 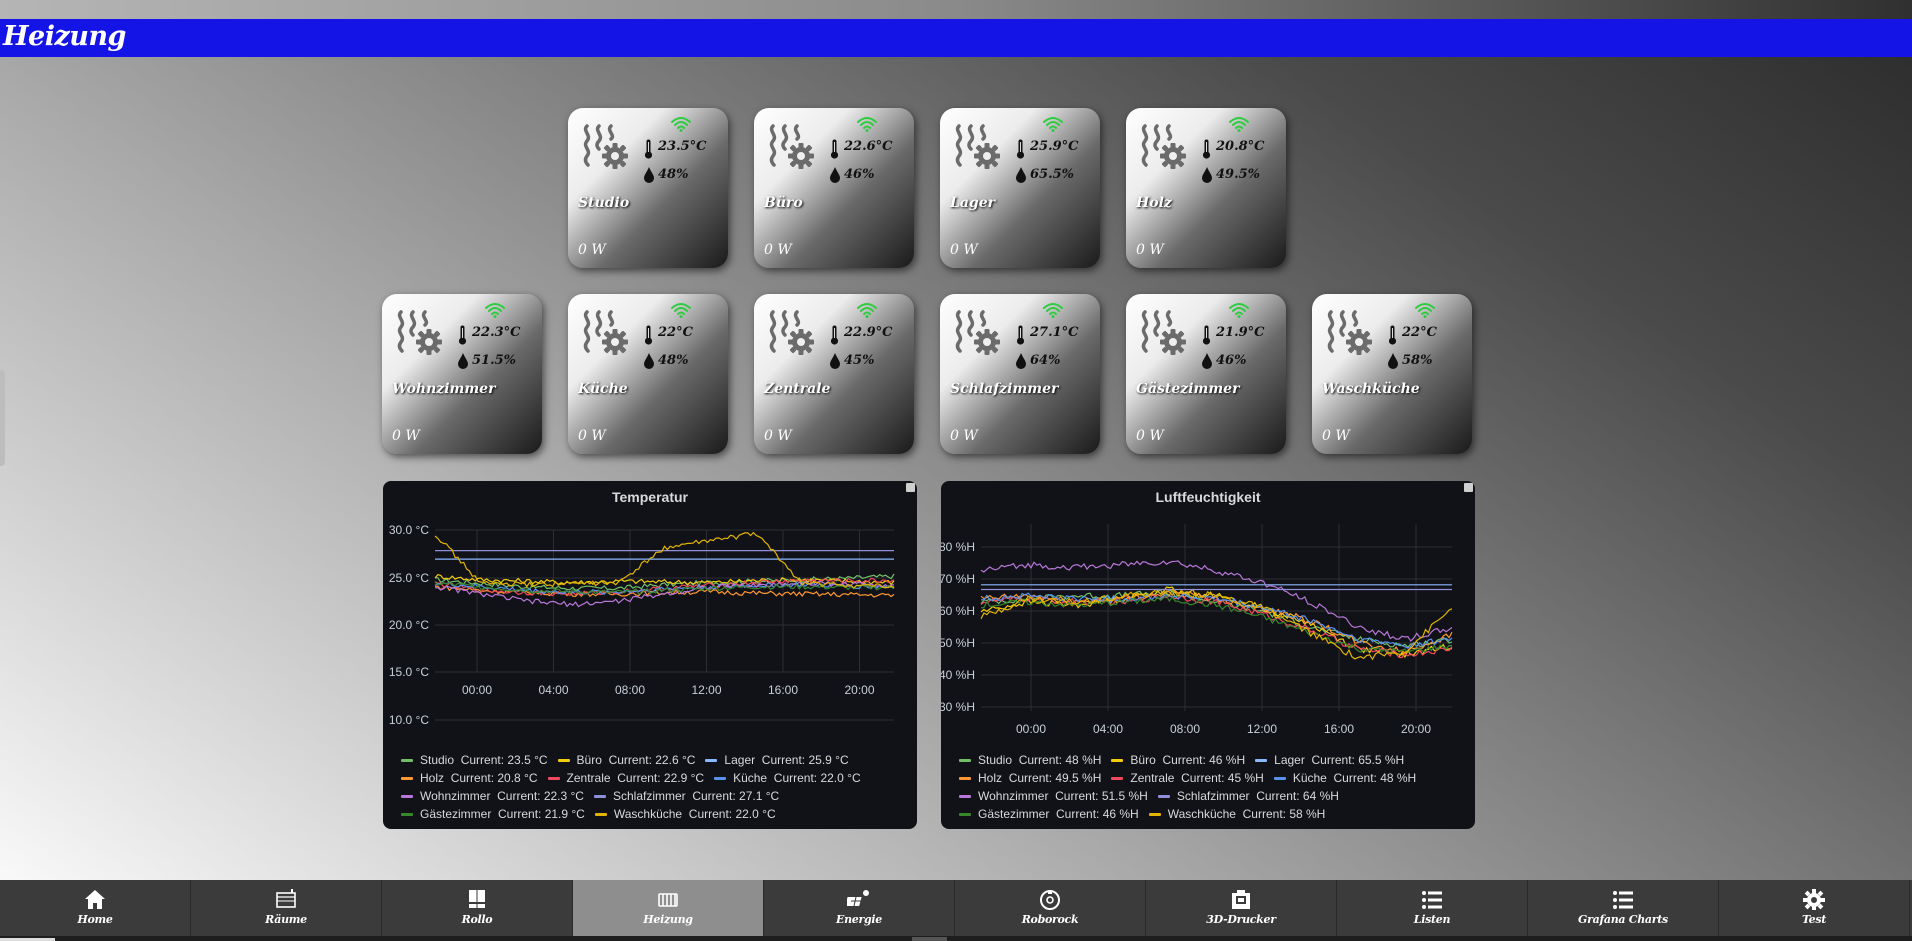 What do you see at coordinates (868, 146) in the screenshot?
I see `temperature-value: 22.6°C` at bounding box center [868, 146].